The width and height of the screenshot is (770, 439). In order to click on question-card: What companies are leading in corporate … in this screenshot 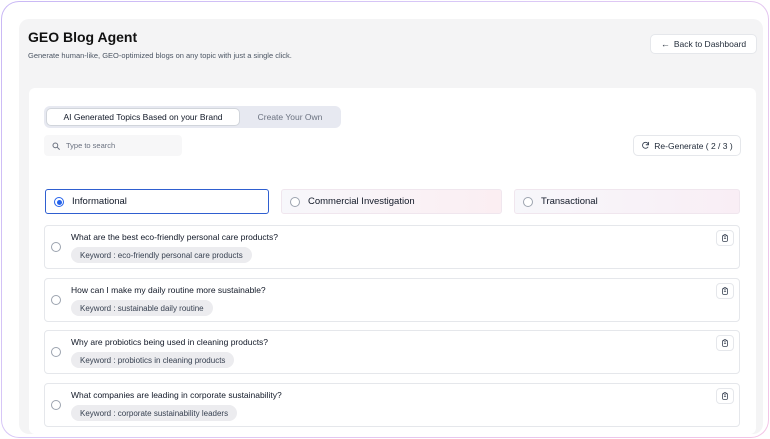, I will do `click(392, 405)`.